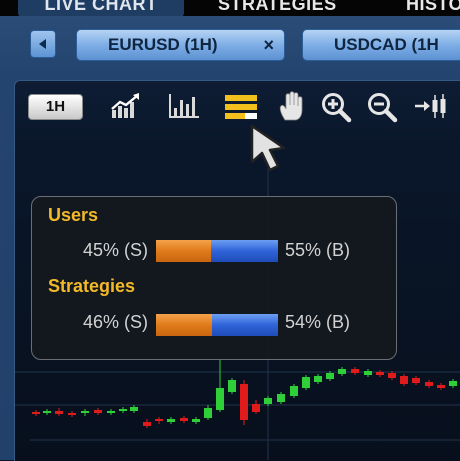  What do you see at coordinates (184, 325) in the screenshot?
I see `strategies-sell-fill` at bounding box center [184, 325].